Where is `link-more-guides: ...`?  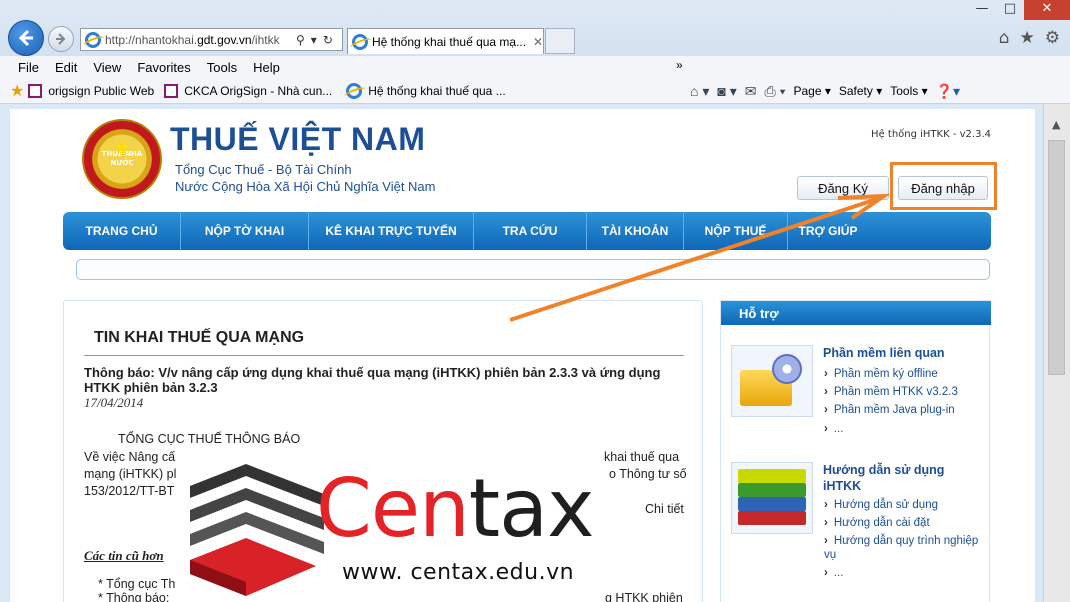 link-more-guides: ... is located at coordinates (834, 573).